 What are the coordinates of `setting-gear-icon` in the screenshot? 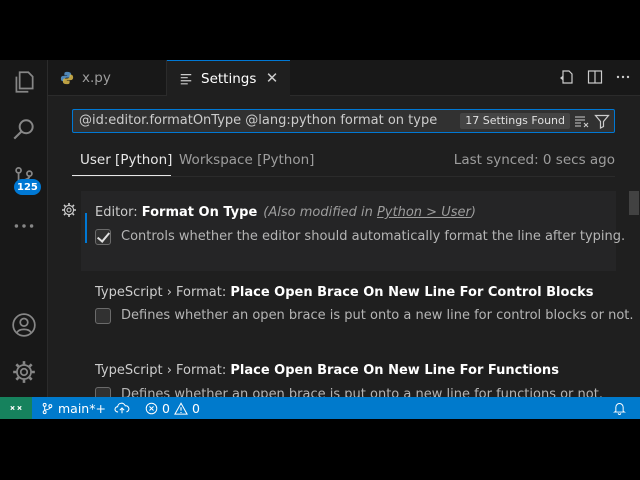 It's located at (69, 210).